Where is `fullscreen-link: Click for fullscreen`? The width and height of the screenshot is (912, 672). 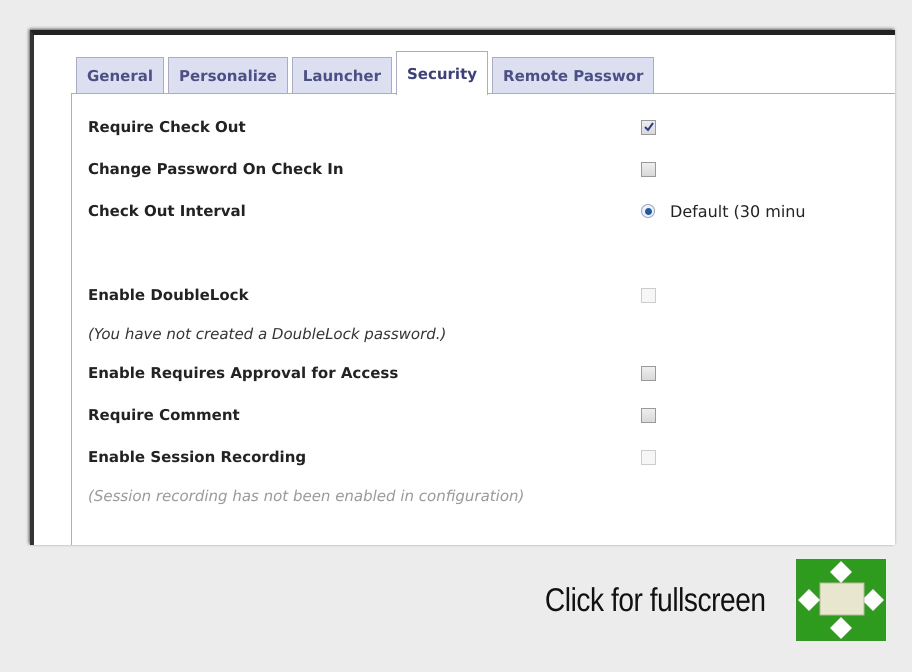 fullscreen-link: Click for fullscreen is located at coordinates (655, 600).